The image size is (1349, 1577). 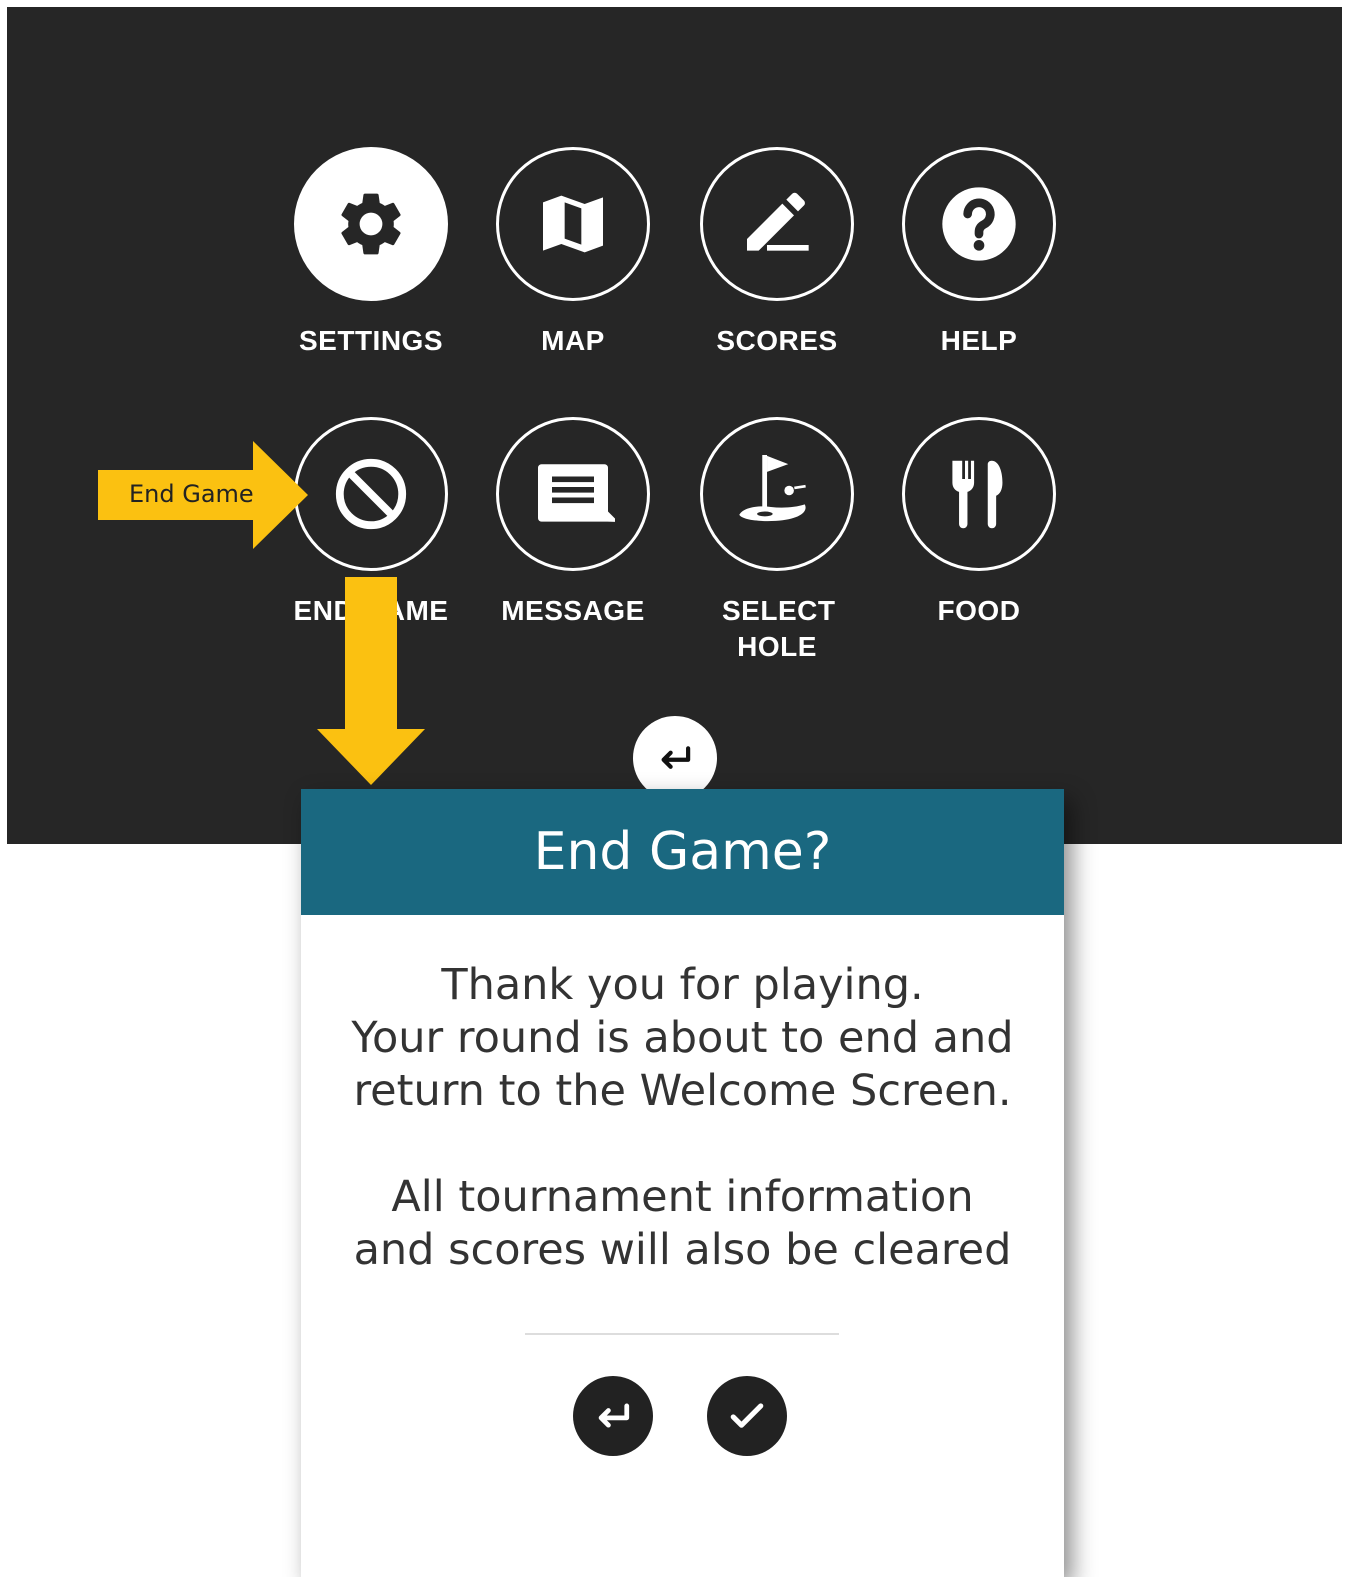 I want to click on map-icon, so click(x=573, y=224).